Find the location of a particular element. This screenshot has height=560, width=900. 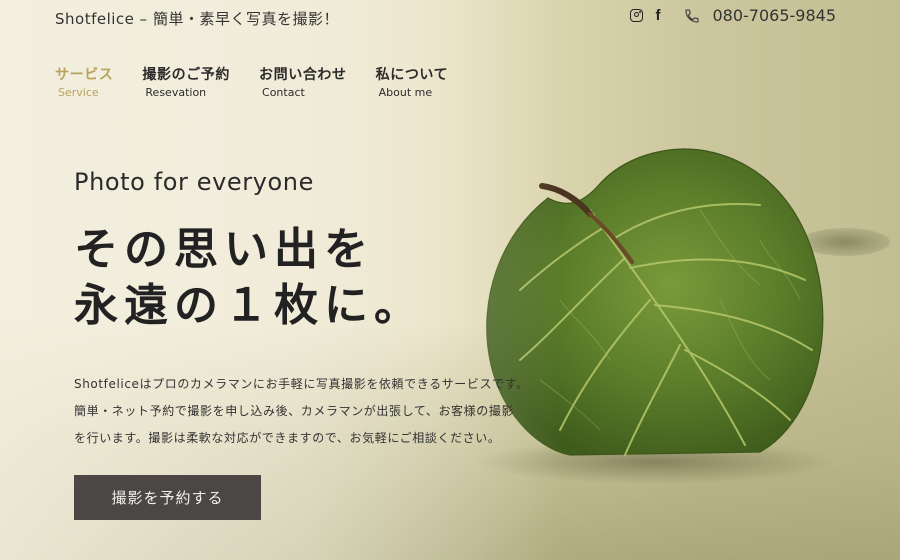

nav-item-service: サービス Service is located at coordinates (84, 81).